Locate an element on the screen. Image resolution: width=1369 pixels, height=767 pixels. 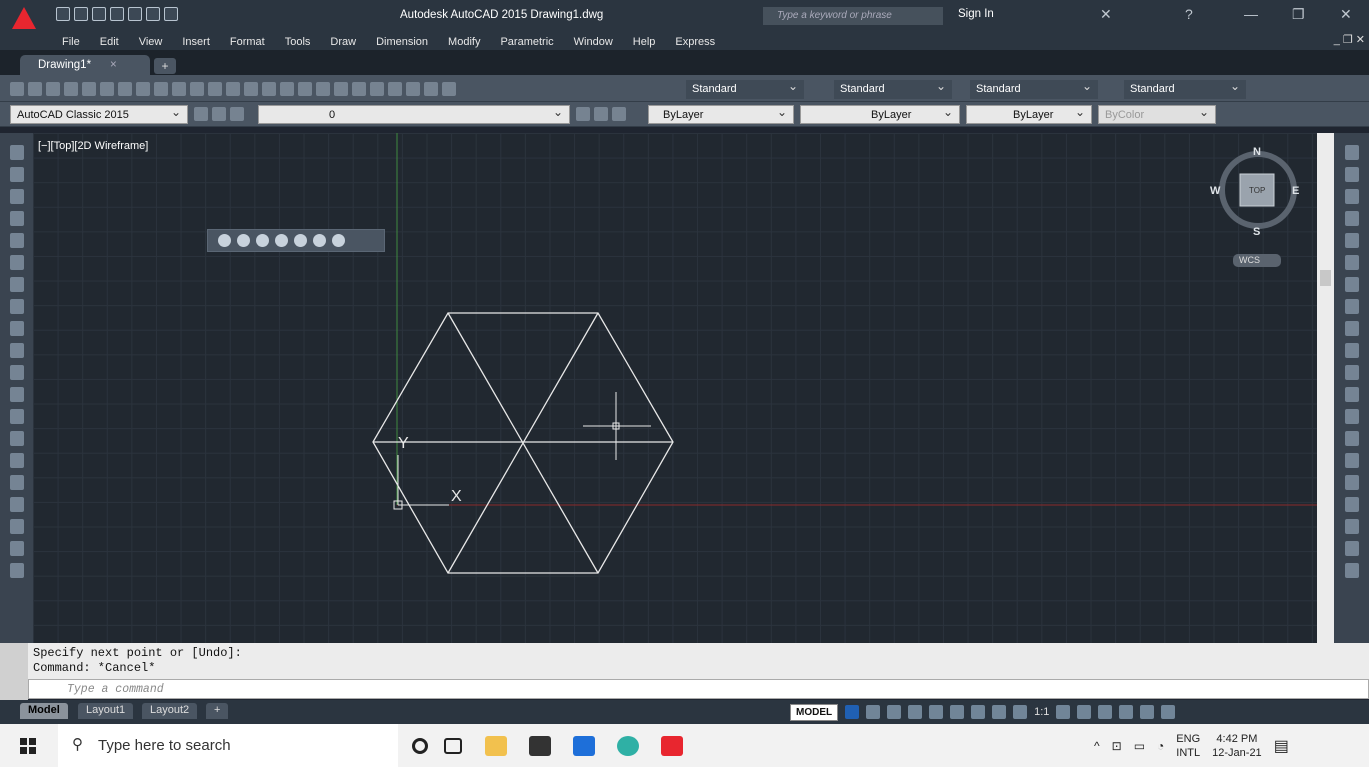
viewport-controls-label: [−][Top][2D Wireframe] is located at coordinates (93, 146).